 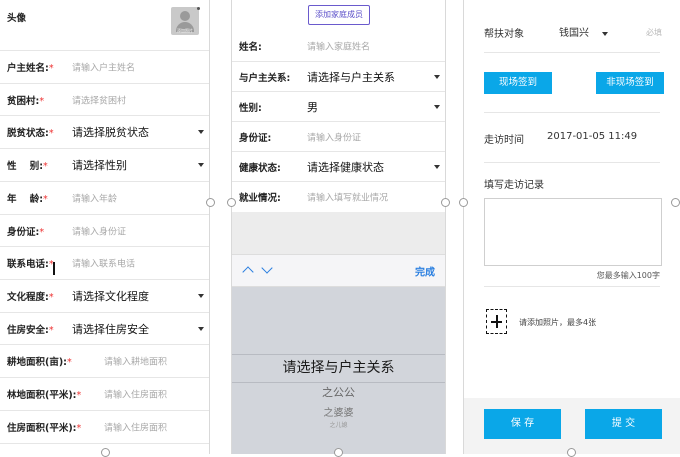 I want to click on poverty-status-select: 请选择脱贫状态, so click(x=110, y=132).